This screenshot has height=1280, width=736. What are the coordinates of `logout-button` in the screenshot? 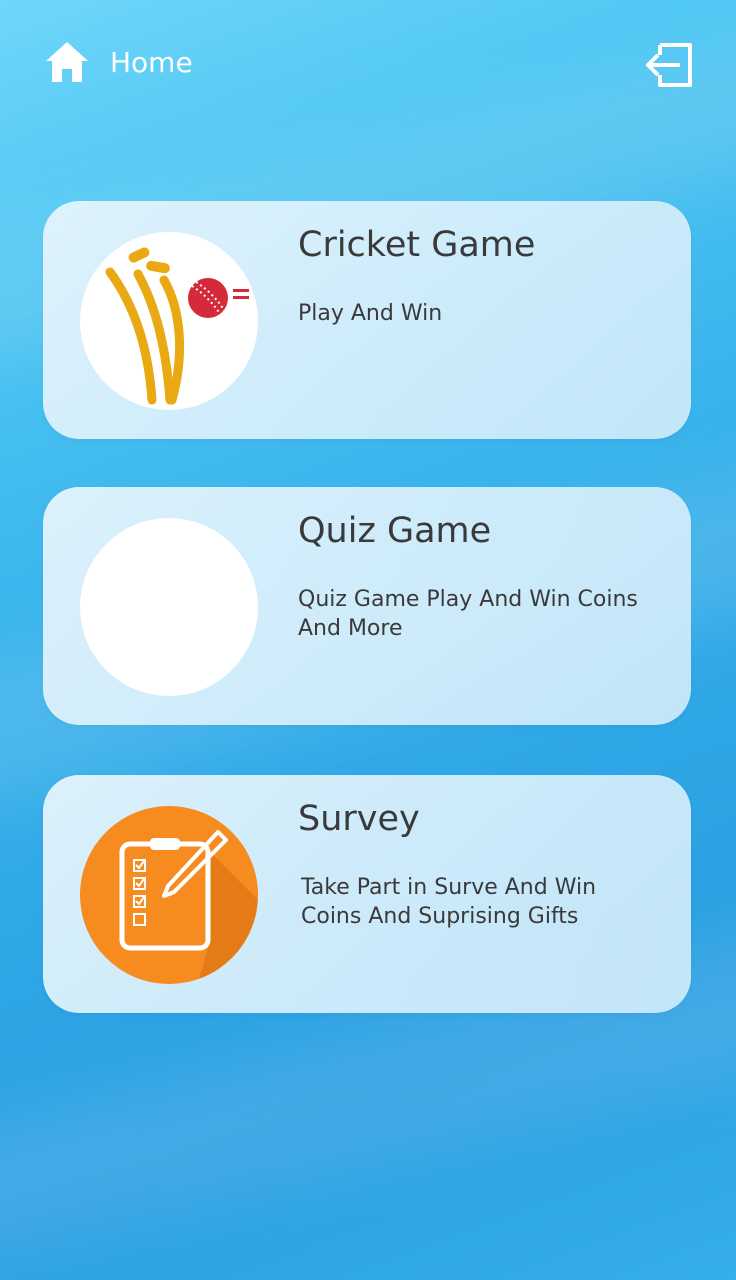 It's located at (669, 65).